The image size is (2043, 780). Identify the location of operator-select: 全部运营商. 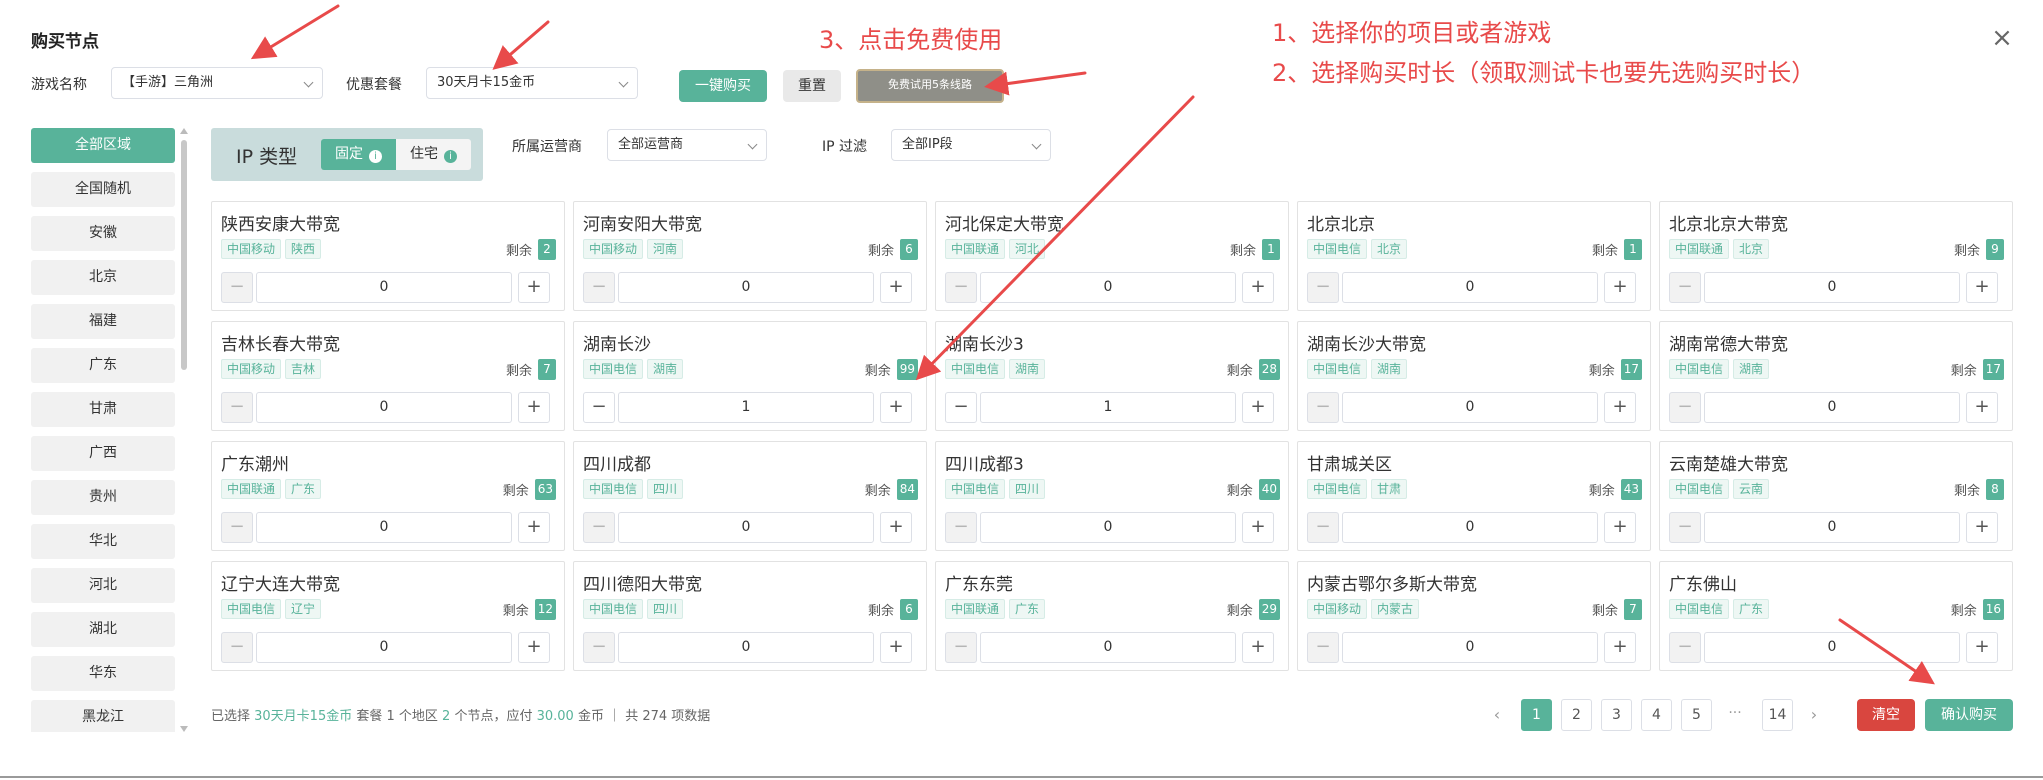
(687, 145).